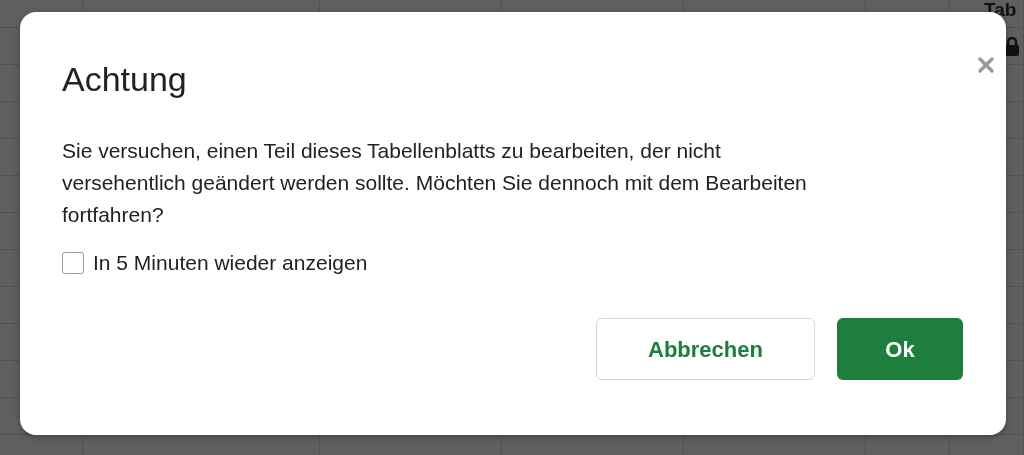 This screenshot has height=455, width=1024. What do you see at coordinates (1012, 46) in the screenshot?
I see `lock-icon` at bounding box center [1012, 46].